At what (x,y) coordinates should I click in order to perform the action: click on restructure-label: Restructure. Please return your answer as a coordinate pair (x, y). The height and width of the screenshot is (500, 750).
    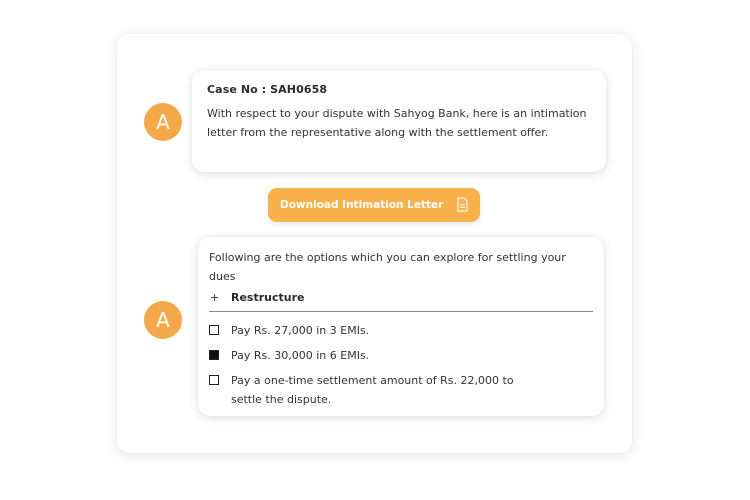
    Looking at the image, I should click on (268, 297).